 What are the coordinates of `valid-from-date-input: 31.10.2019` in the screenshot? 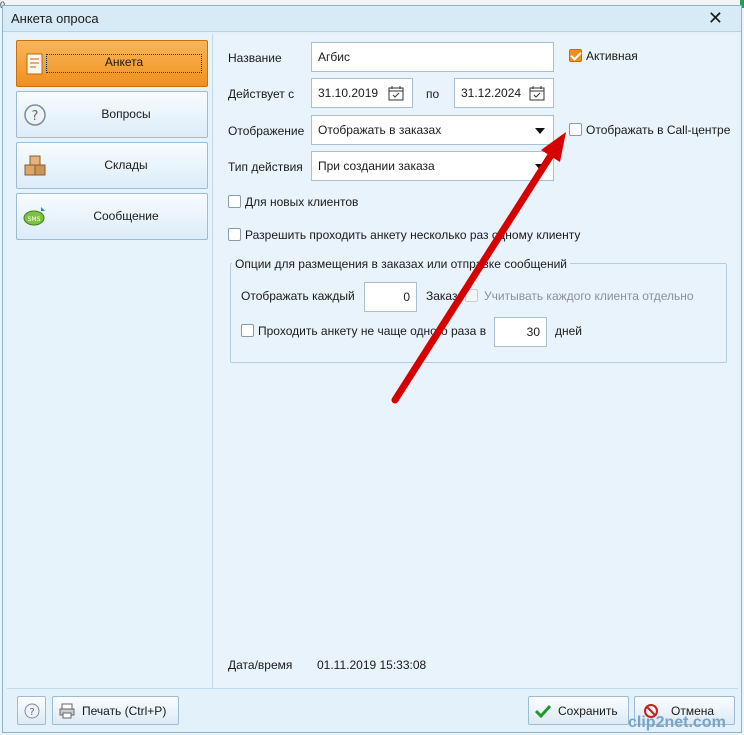 It's located at (362, 93).